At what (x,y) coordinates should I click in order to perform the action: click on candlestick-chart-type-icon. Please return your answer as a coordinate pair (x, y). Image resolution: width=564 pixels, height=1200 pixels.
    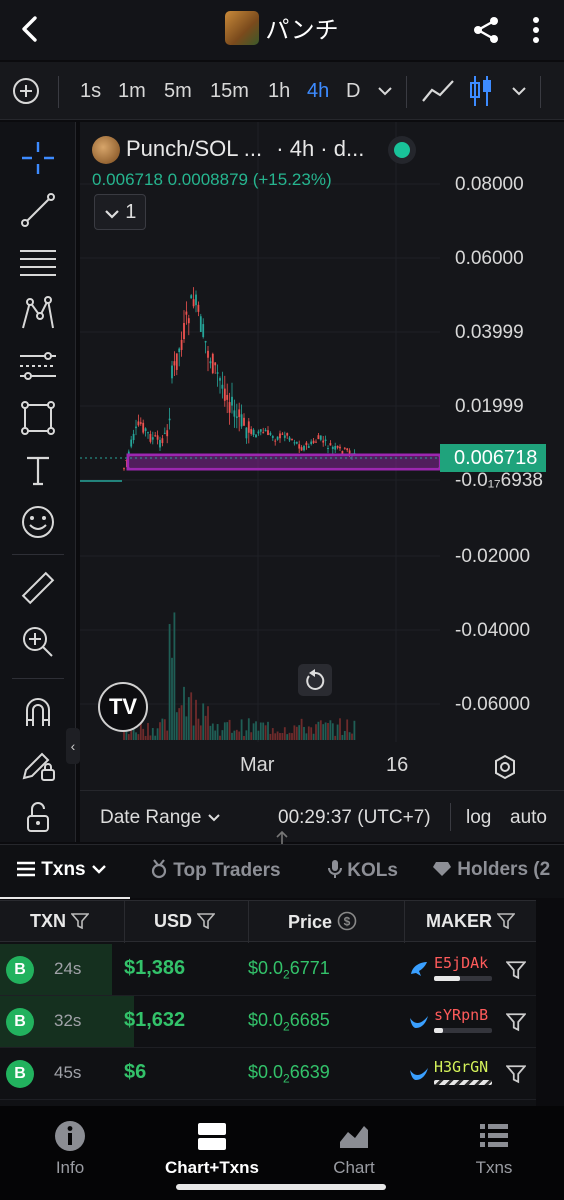
    Looking at the image, I should click on (481, 91).